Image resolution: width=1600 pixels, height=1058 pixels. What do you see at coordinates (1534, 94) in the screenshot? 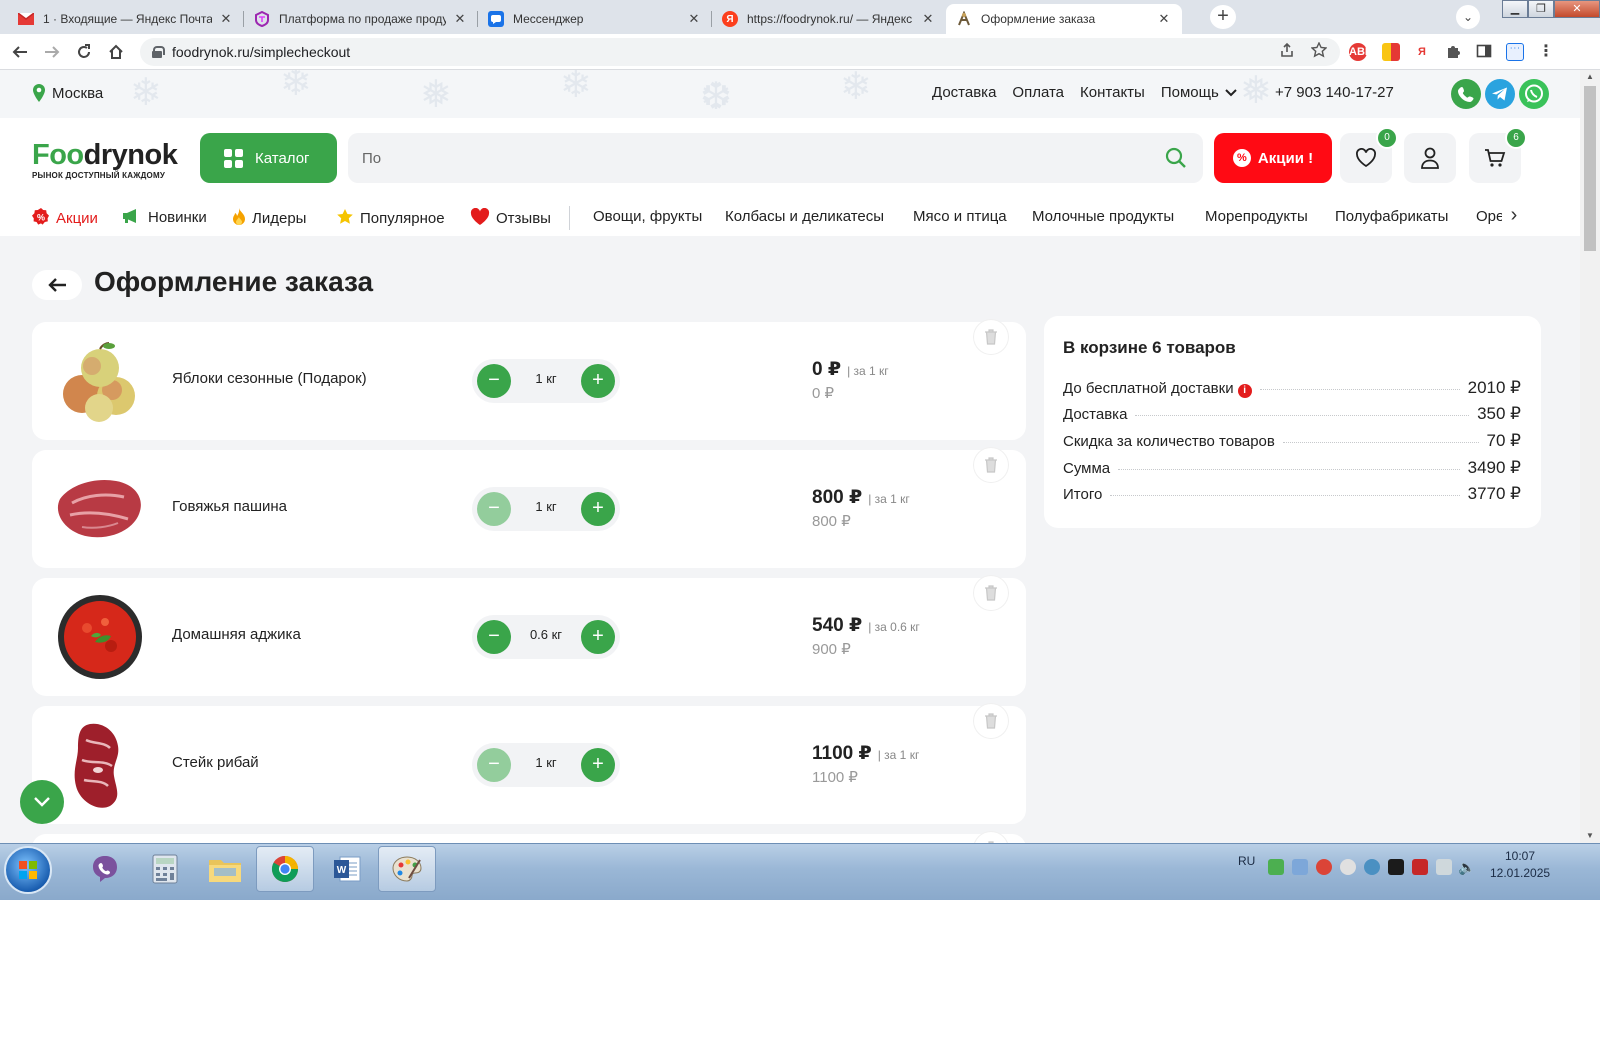
I see `whatsapp-icon` at bounding box center [1534, 94].